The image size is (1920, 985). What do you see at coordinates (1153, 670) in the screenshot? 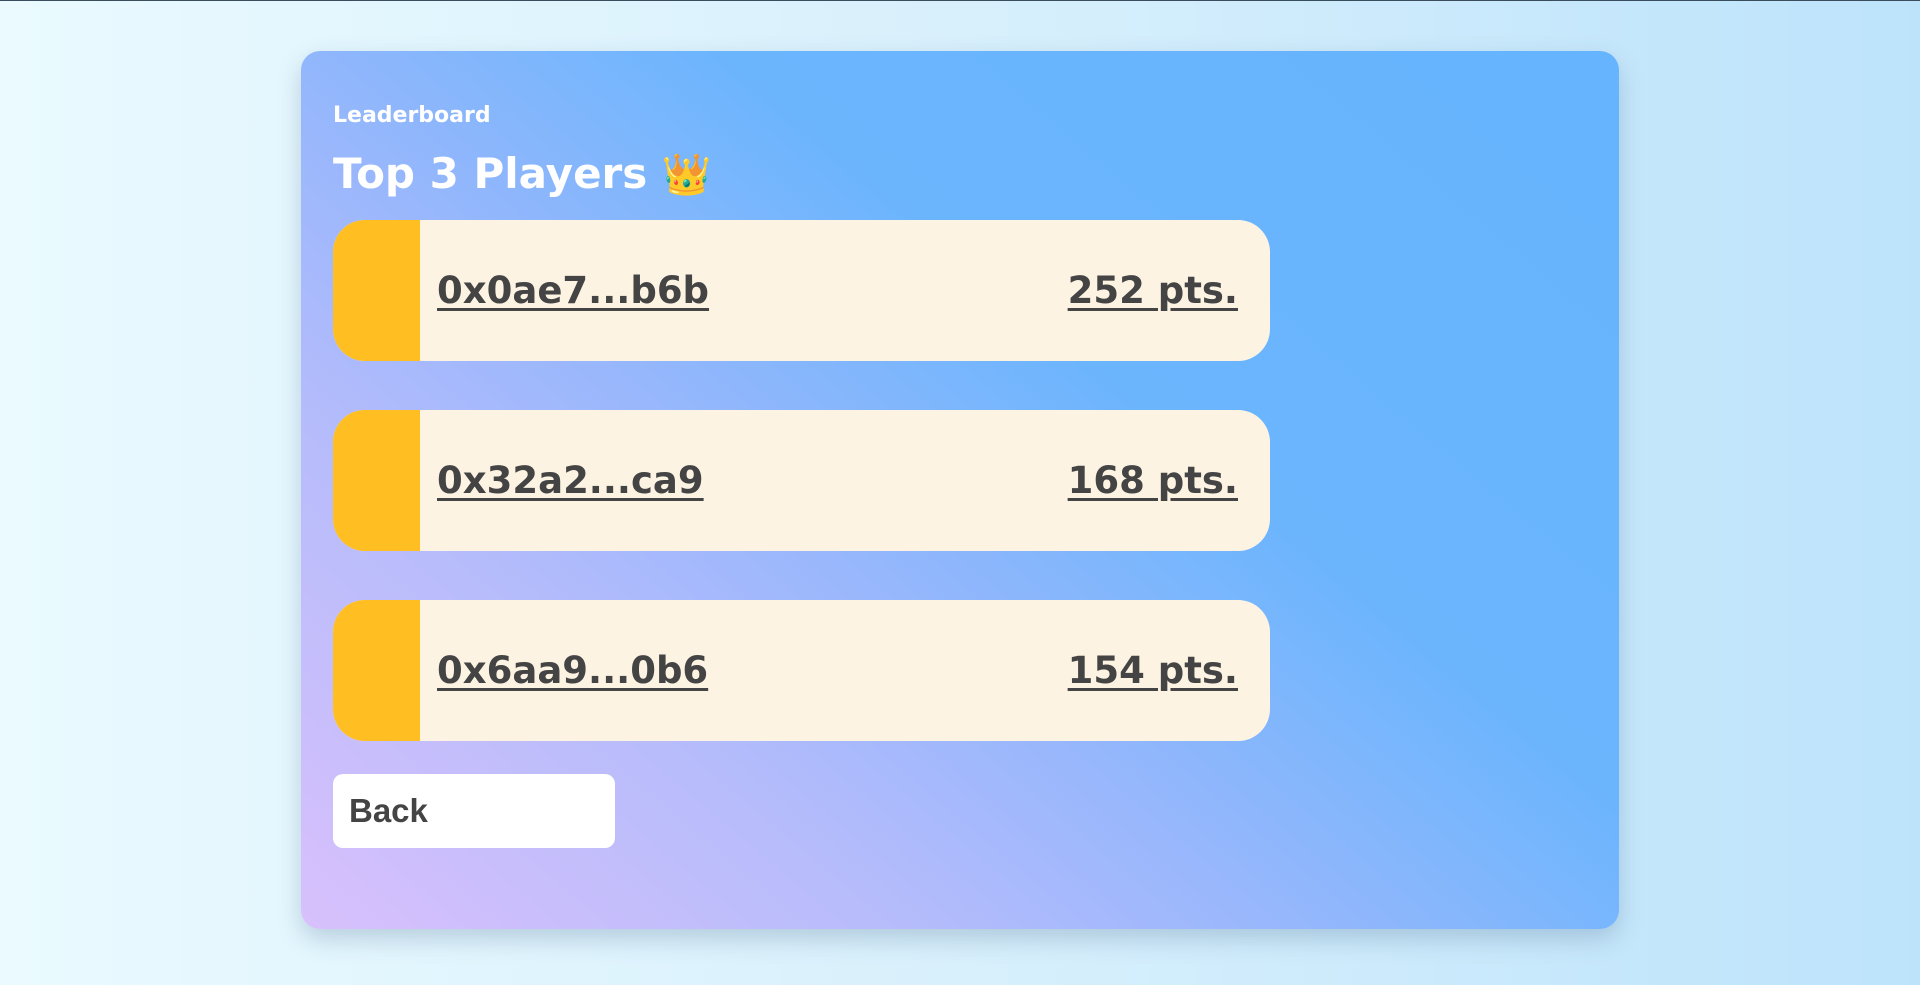
I see `player-points-link: 154 pts.` at bounding box center [1153, 670].